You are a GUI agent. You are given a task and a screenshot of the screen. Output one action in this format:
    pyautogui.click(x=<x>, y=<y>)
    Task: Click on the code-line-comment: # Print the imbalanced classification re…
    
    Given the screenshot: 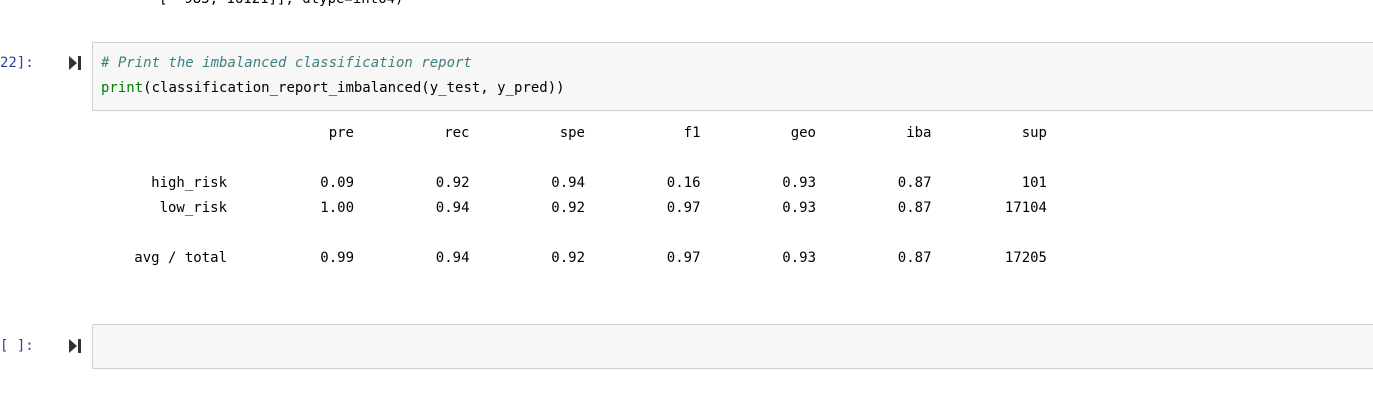 What is the action you would take?
    pyautogui.click(x=286, y=63)
    